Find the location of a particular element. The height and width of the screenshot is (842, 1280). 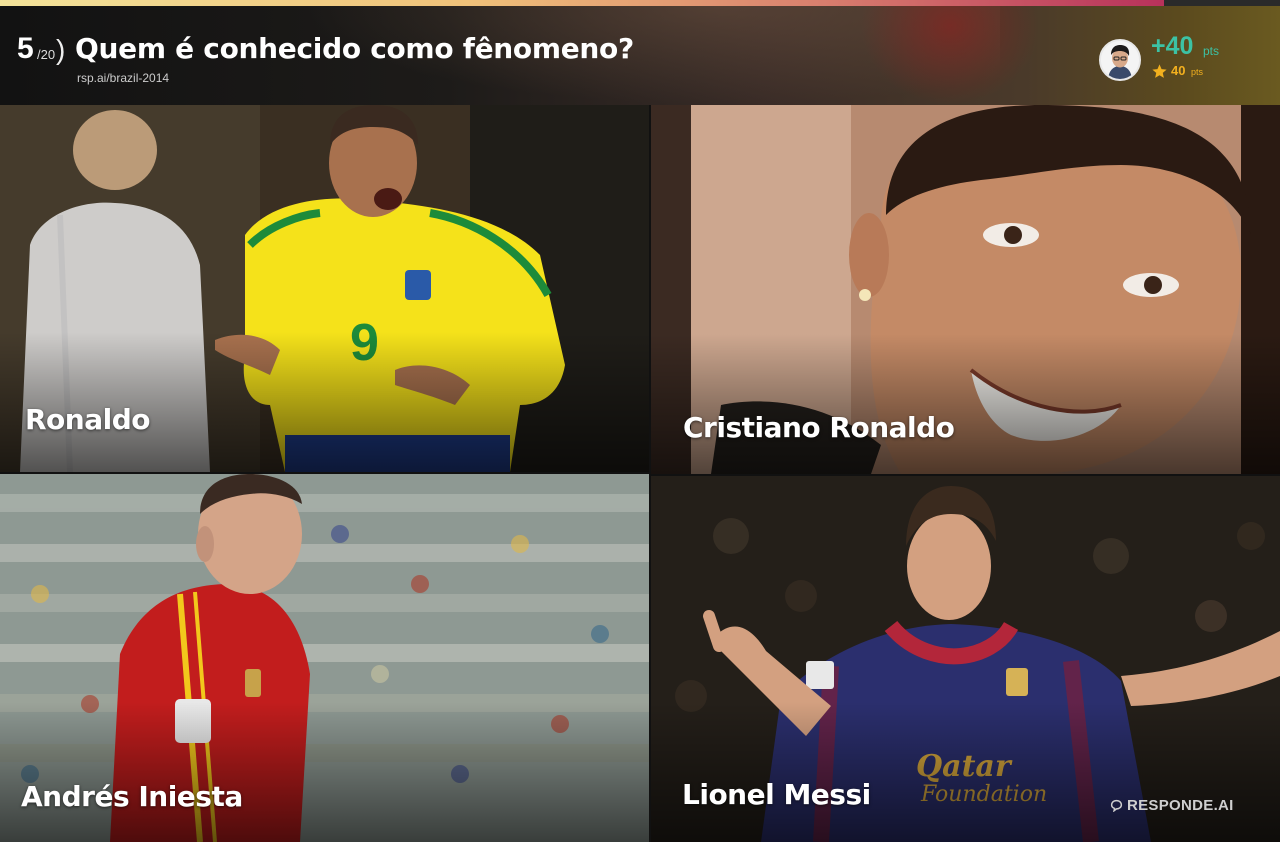

question-total: /20 is located at coordinates (46, 54).